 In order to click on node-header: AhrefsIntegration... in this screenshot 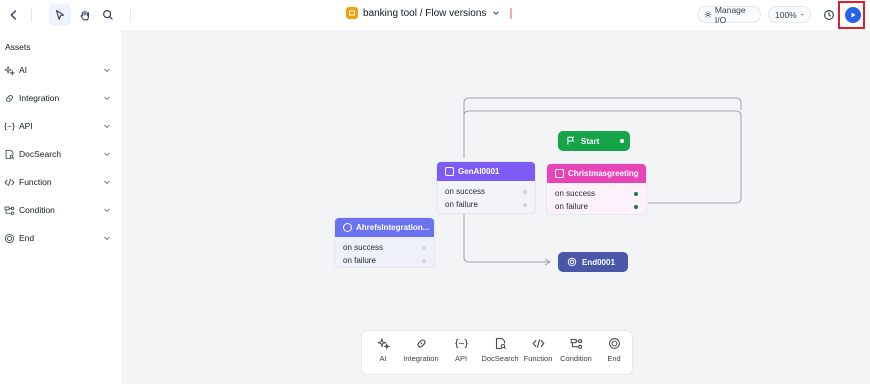, I will do `click(384, 227)`.